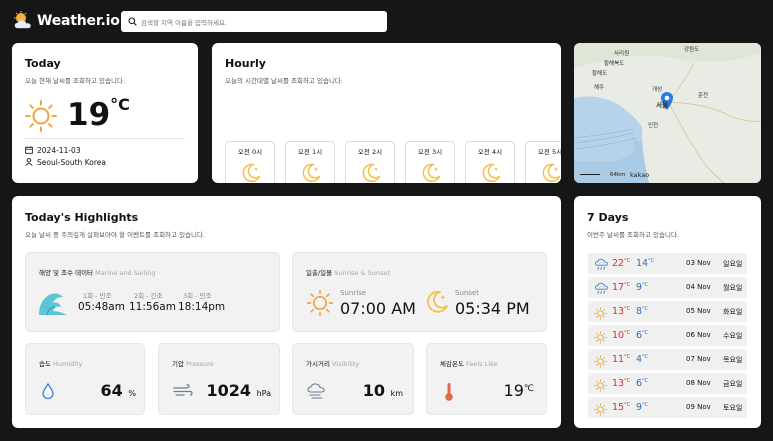 This screenshot has height=441, width=773. What do you see at coordinates (284, 81) in the screenshot?
I see `hourly-subtitle: 오늘의 시간대별 날씨를 조회하고 있습니다.` at bounding box center [284, 81].